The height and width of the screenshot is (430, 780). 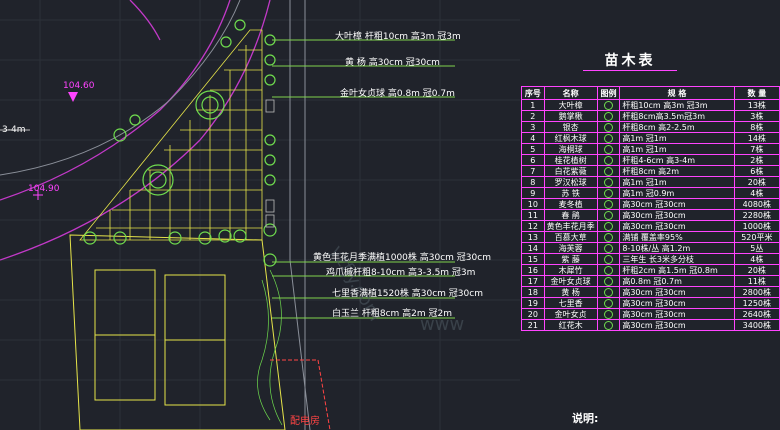 I want to click on row-quantity: 2800株, so click(x=756, y=292).